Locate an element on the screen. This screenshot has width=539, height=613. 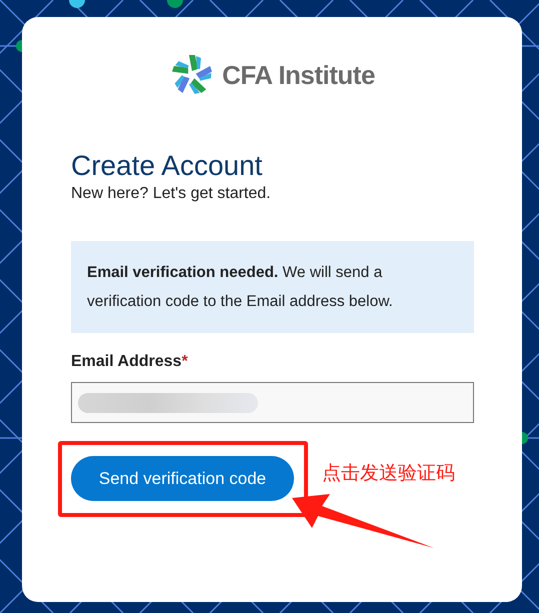
logo-text: CFA Institute is located at coordinates (298, 75).